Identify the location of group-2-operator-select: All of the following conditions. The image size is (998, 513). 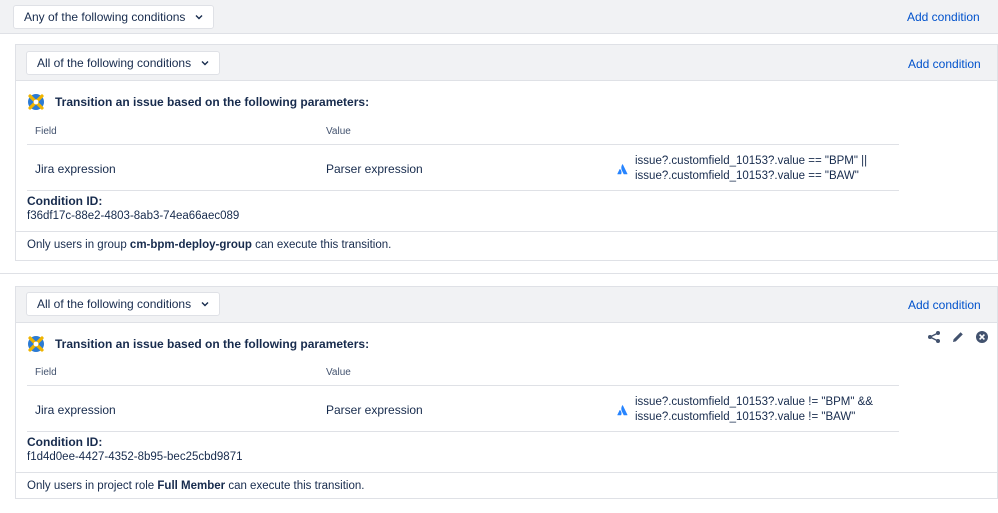
(123, 304).